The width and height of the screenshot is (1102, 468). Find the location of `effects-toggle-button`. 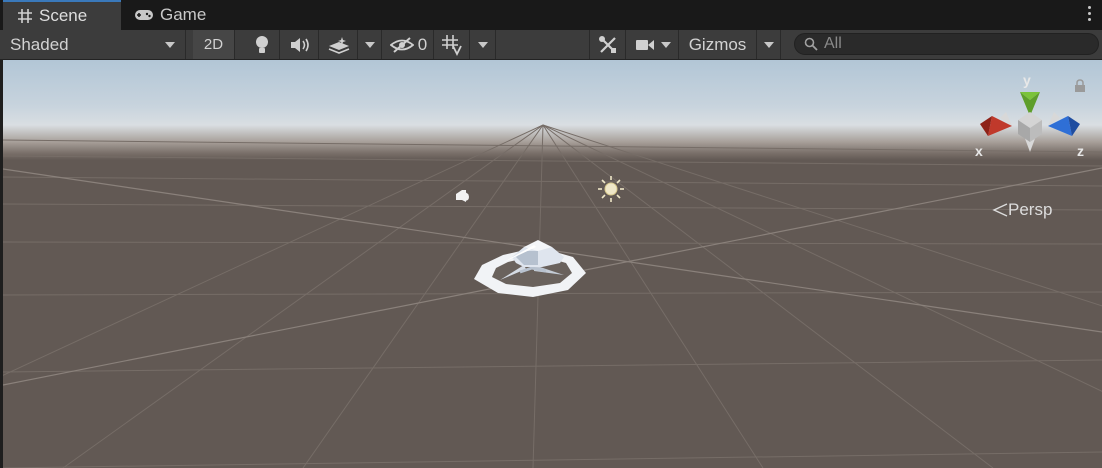

effects-toggle-button is located at coordinates (339, 44).